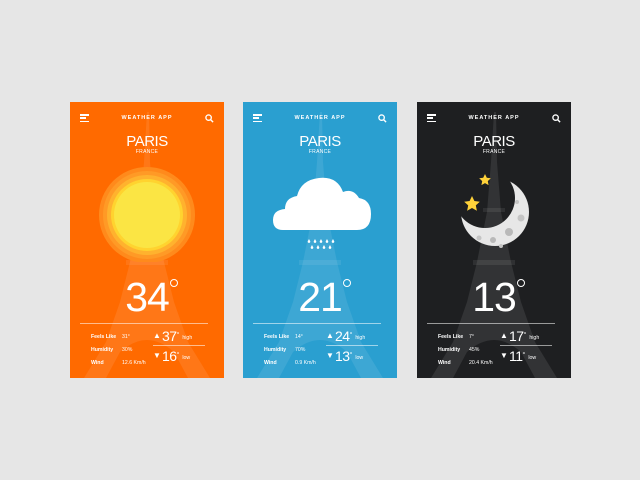 This screenshot has height=480, width=640. Describe the element at coordinates (518, 355) in the screenshot. I see `low-temperature-row: ▼ 11 ° low` at that location.